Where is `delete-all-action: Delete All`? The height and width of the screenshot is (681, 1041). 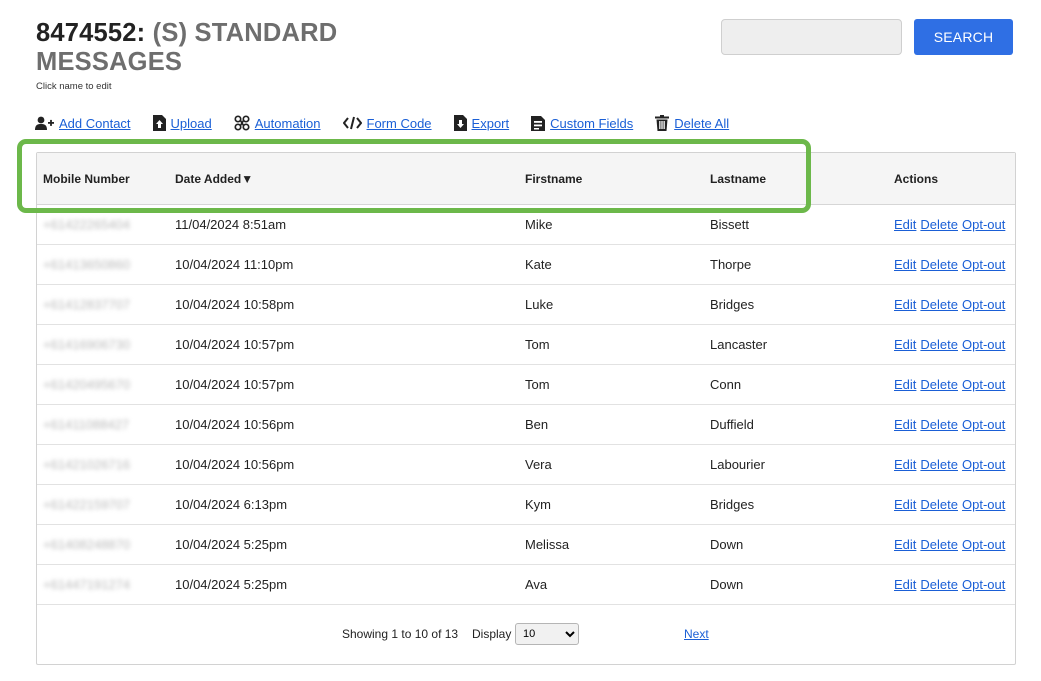
delete-all-action: Delete All is located at coordinates (692, 123).